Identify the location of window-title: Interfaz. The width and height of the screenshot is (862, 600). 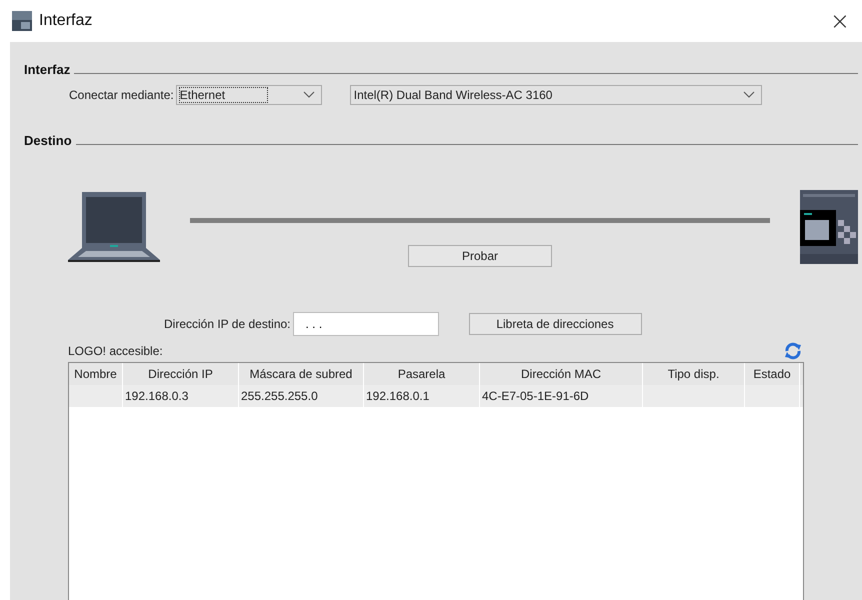
(65, 21).